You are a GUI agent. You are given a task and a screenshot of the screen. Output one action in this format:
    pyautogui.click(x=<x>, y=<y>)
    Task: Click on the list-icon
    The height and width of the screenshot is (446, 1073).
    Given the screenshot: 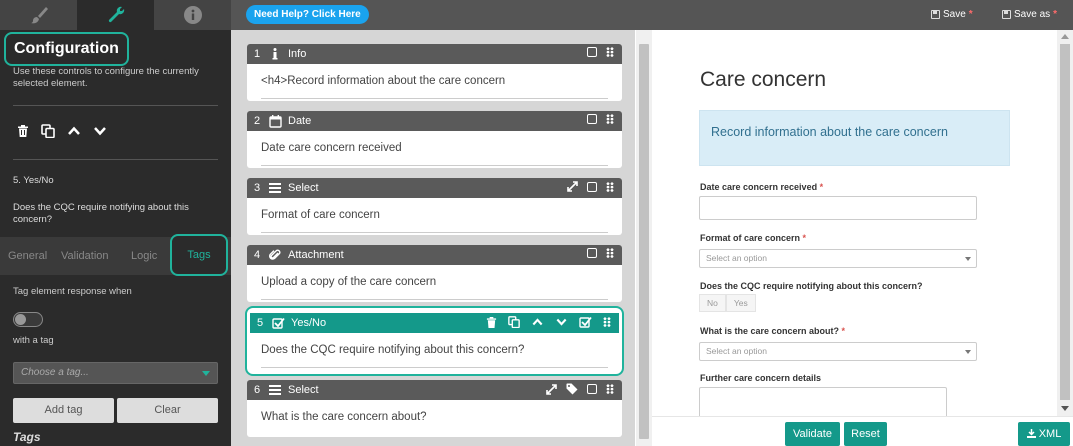 What is the action you would take?
    pyautogui.click(x=275, y=188)
    